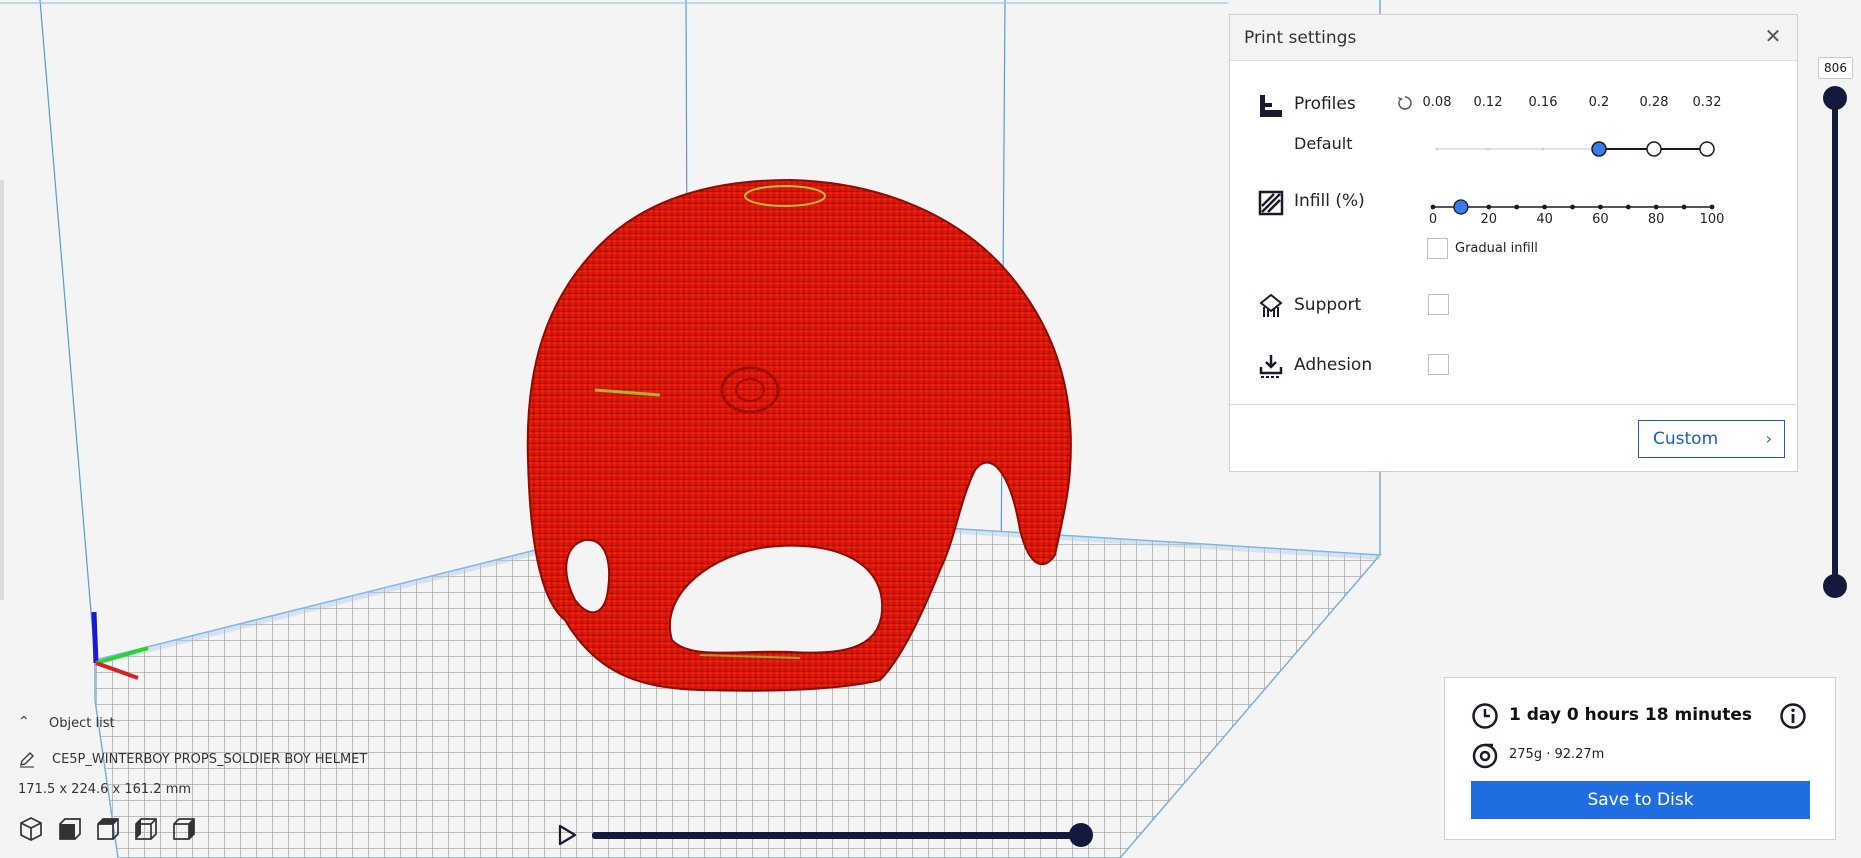 This screenshot has height=858, width=1861. Describe the element at coordinates (1271, 366) in the screenshot. I see `adhesion-icon` at that location.